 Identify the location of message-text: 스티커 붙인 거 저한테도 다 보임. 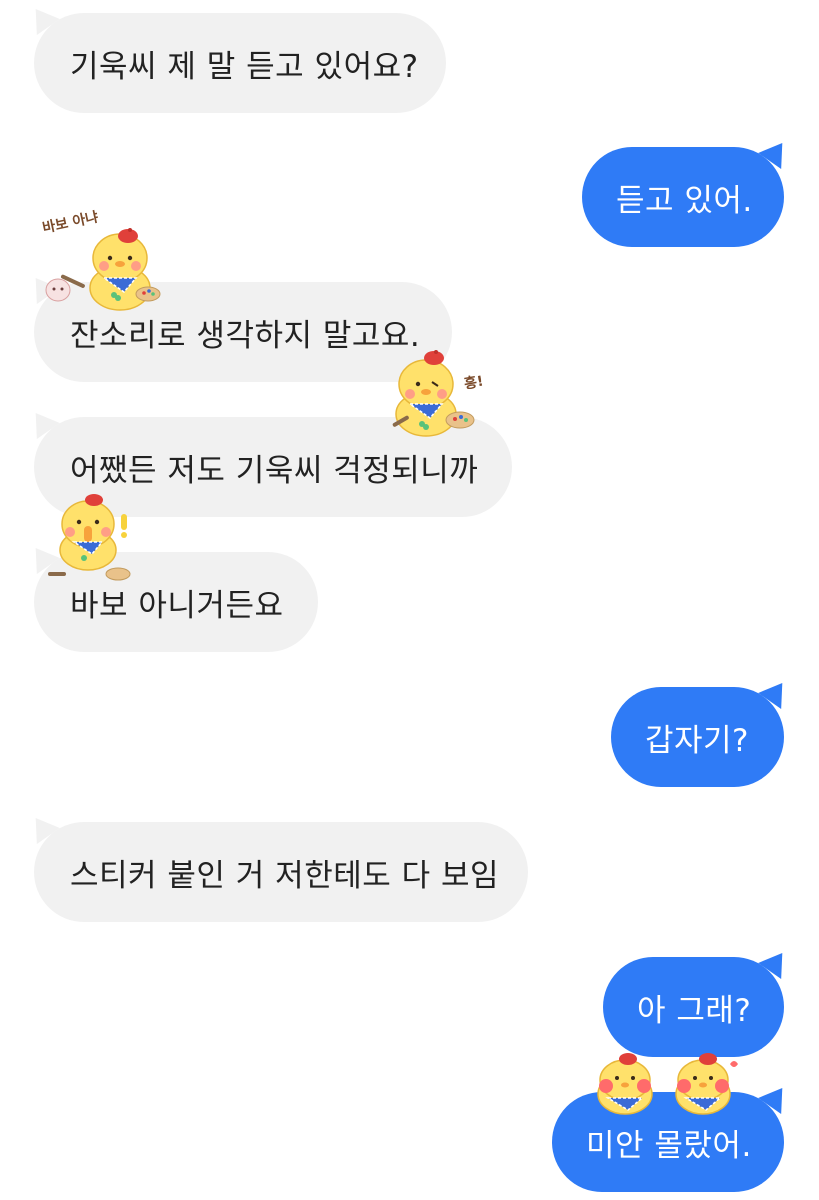
(285, 875).